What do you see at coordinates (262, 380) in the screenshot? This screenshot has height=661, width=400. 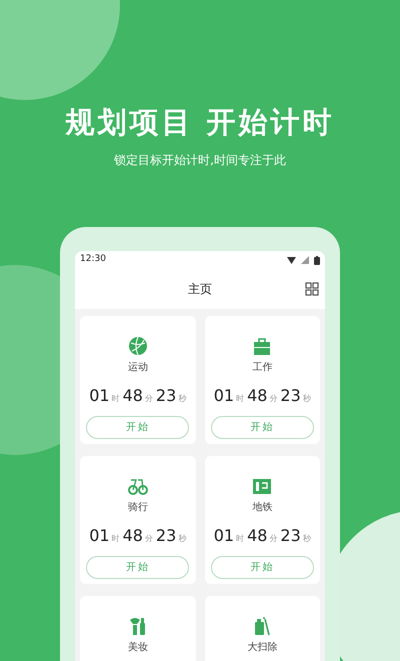 I see `timer-card: 工作 01 时 48 分 23 秒 开始` at bounding box center [262, 380].